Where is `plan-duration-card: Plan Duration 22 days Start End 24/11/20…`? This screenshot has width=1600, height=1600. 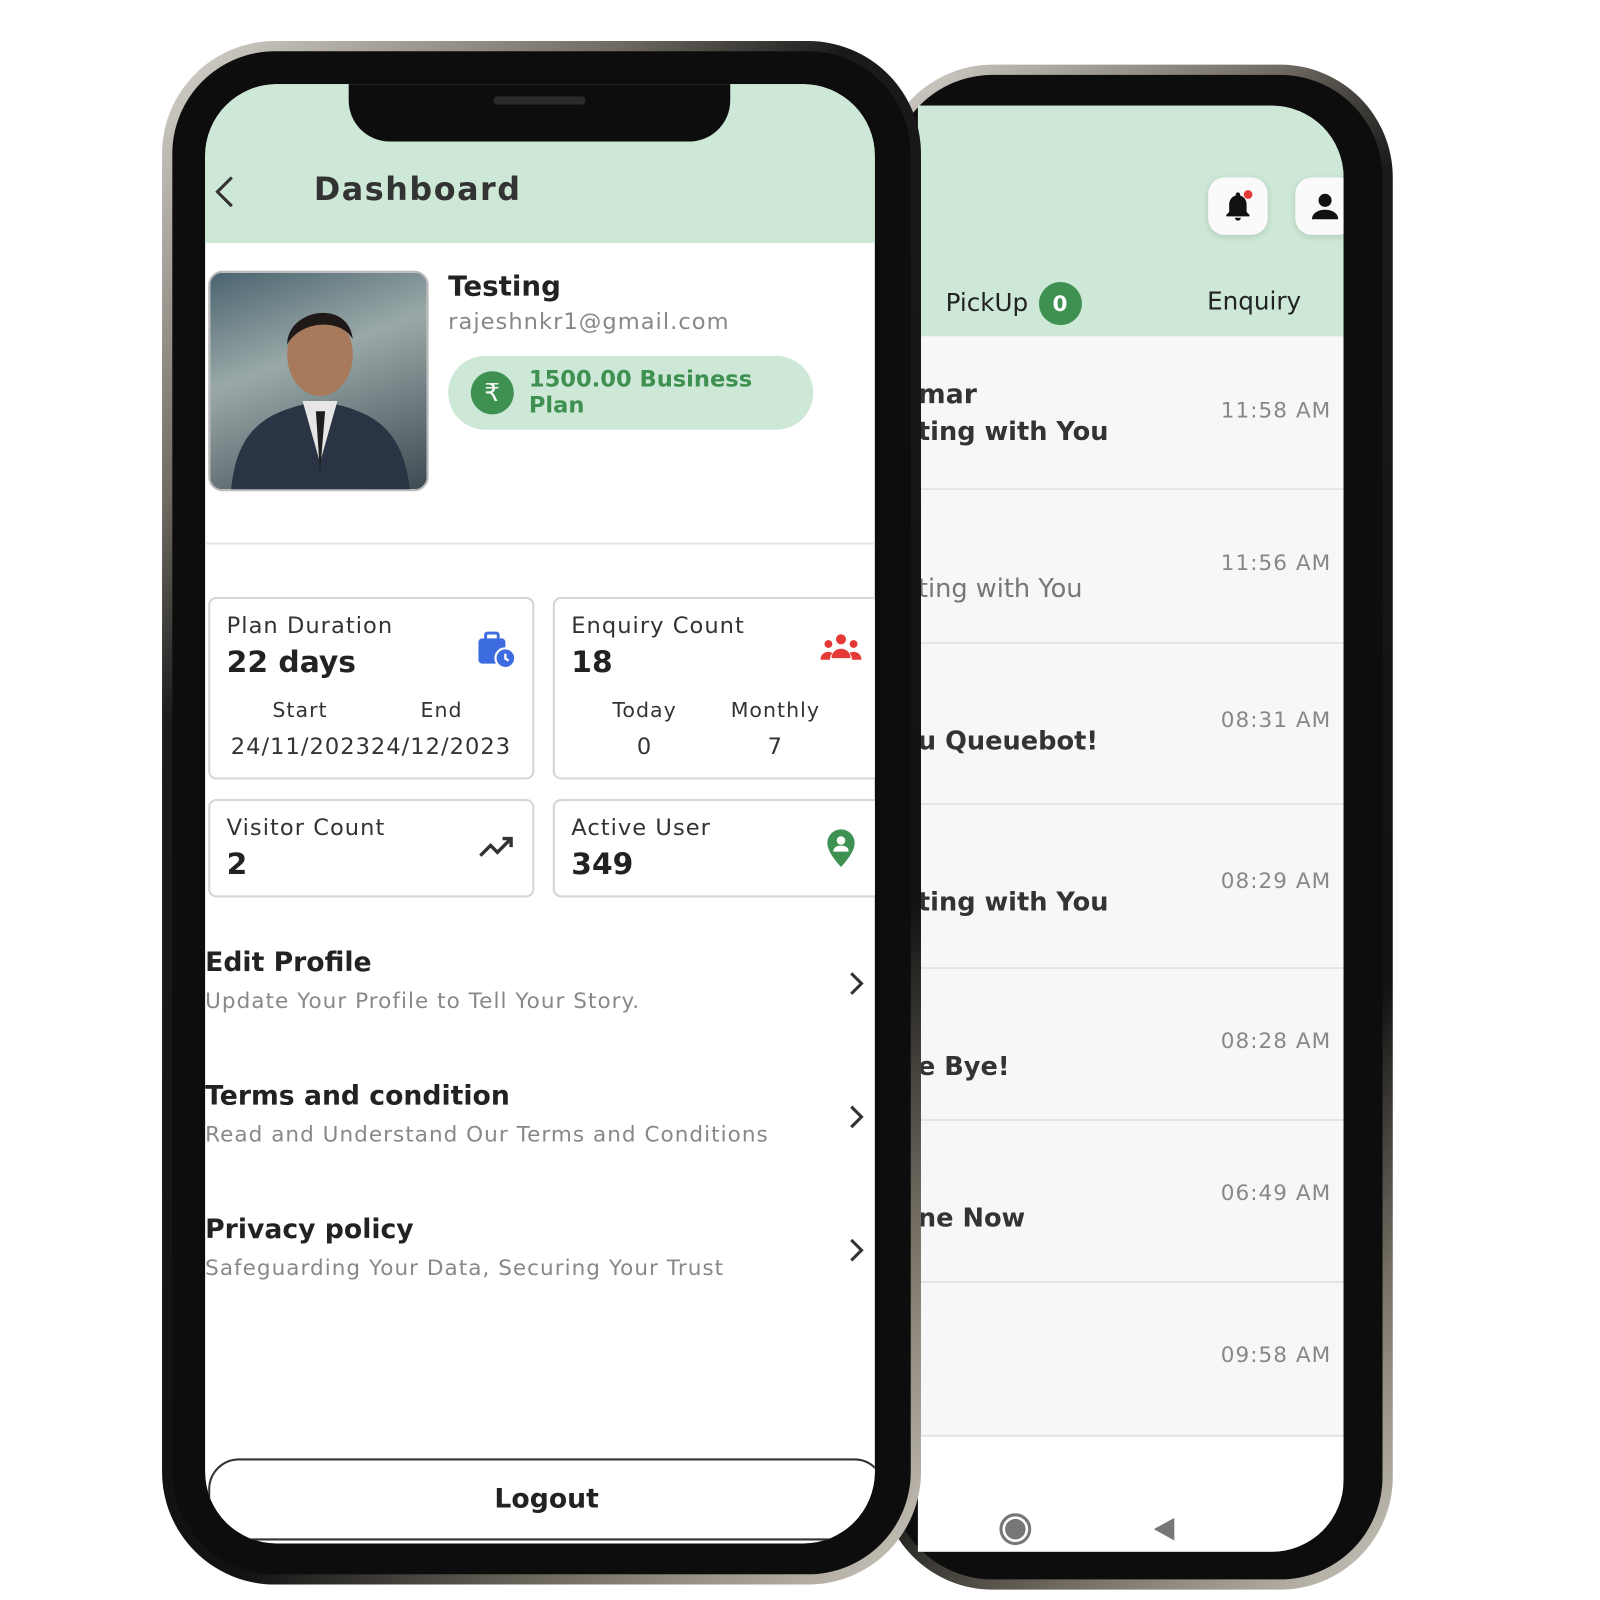 plan-duration-card: Plan Duration 22 days Start End 24/11/20… is located at coordinates (371, 688).